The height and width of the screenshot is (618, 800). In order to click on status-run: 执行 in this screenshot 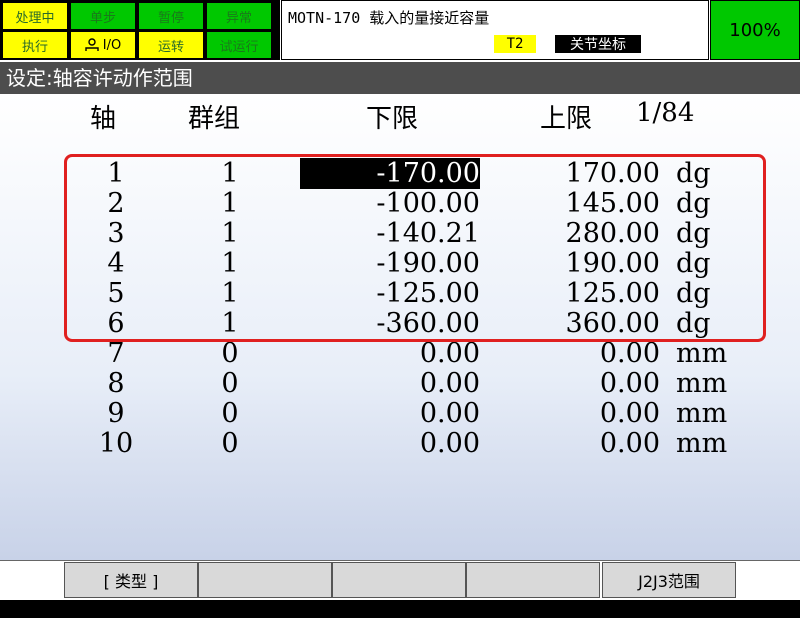, I will do `click(35, 45)`.